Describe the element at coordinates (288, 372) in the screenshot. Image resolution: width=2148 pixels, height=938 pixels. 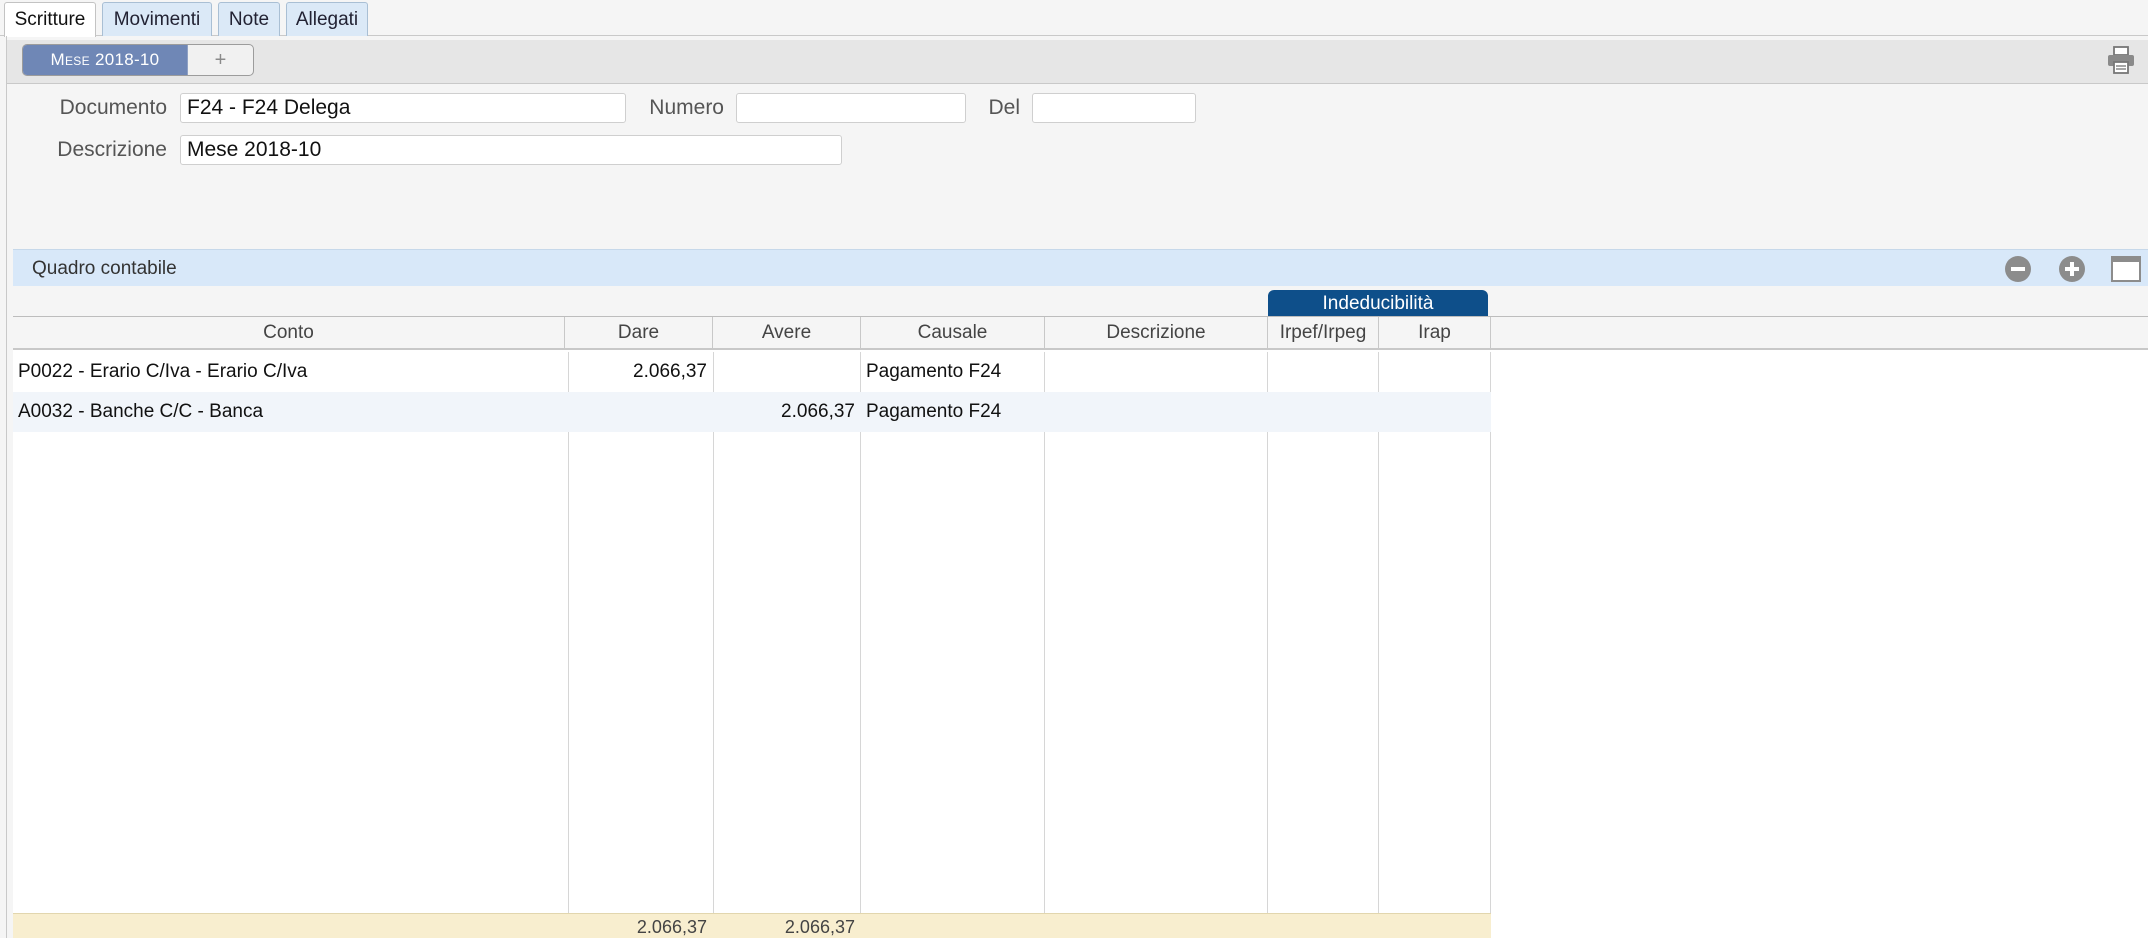
I see `cell-conto: P0022 - Erario C/Iva - Erario C/Iva` at that location.